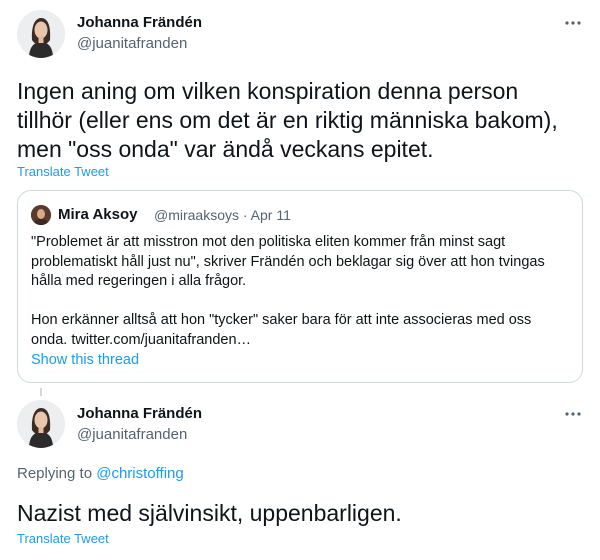 The width and height of the screenshot is (600, 560). I want to click on replying-to: Replying to @christoffing, so click(100, 473).